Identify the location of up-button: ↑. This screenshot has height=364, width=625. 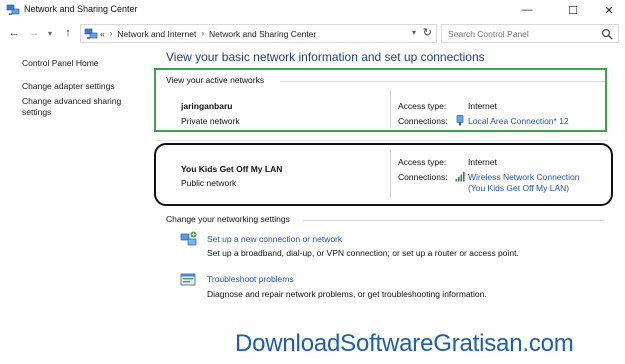
(68, 33).